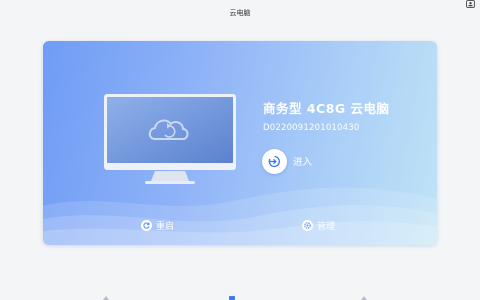 Image resolution: width=480 pixels, height=300 pixels. Describe the element at coordinates (470, 4) in the screenshot. I see `user-icon` at that location.